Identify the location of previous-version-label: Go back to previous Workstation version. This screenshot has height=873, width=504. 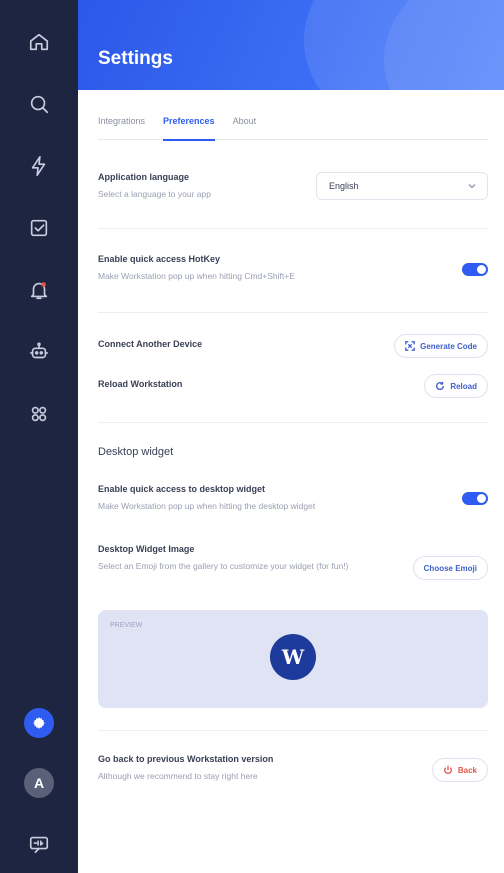
(186, 759).